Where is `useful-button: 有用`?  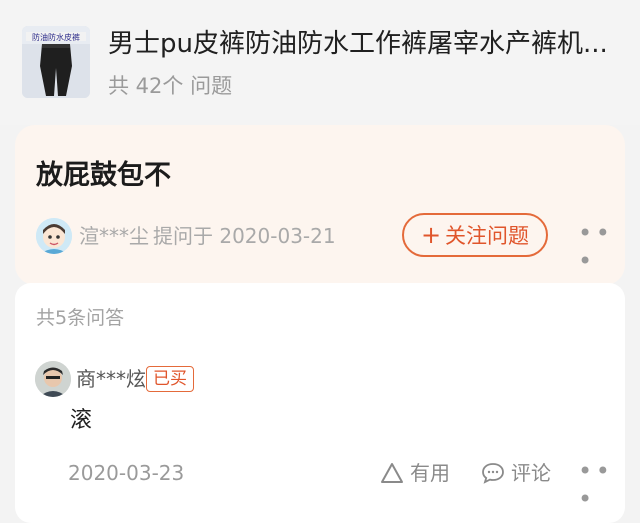 useful-button: 有用 is located at coordinates (415, 473).